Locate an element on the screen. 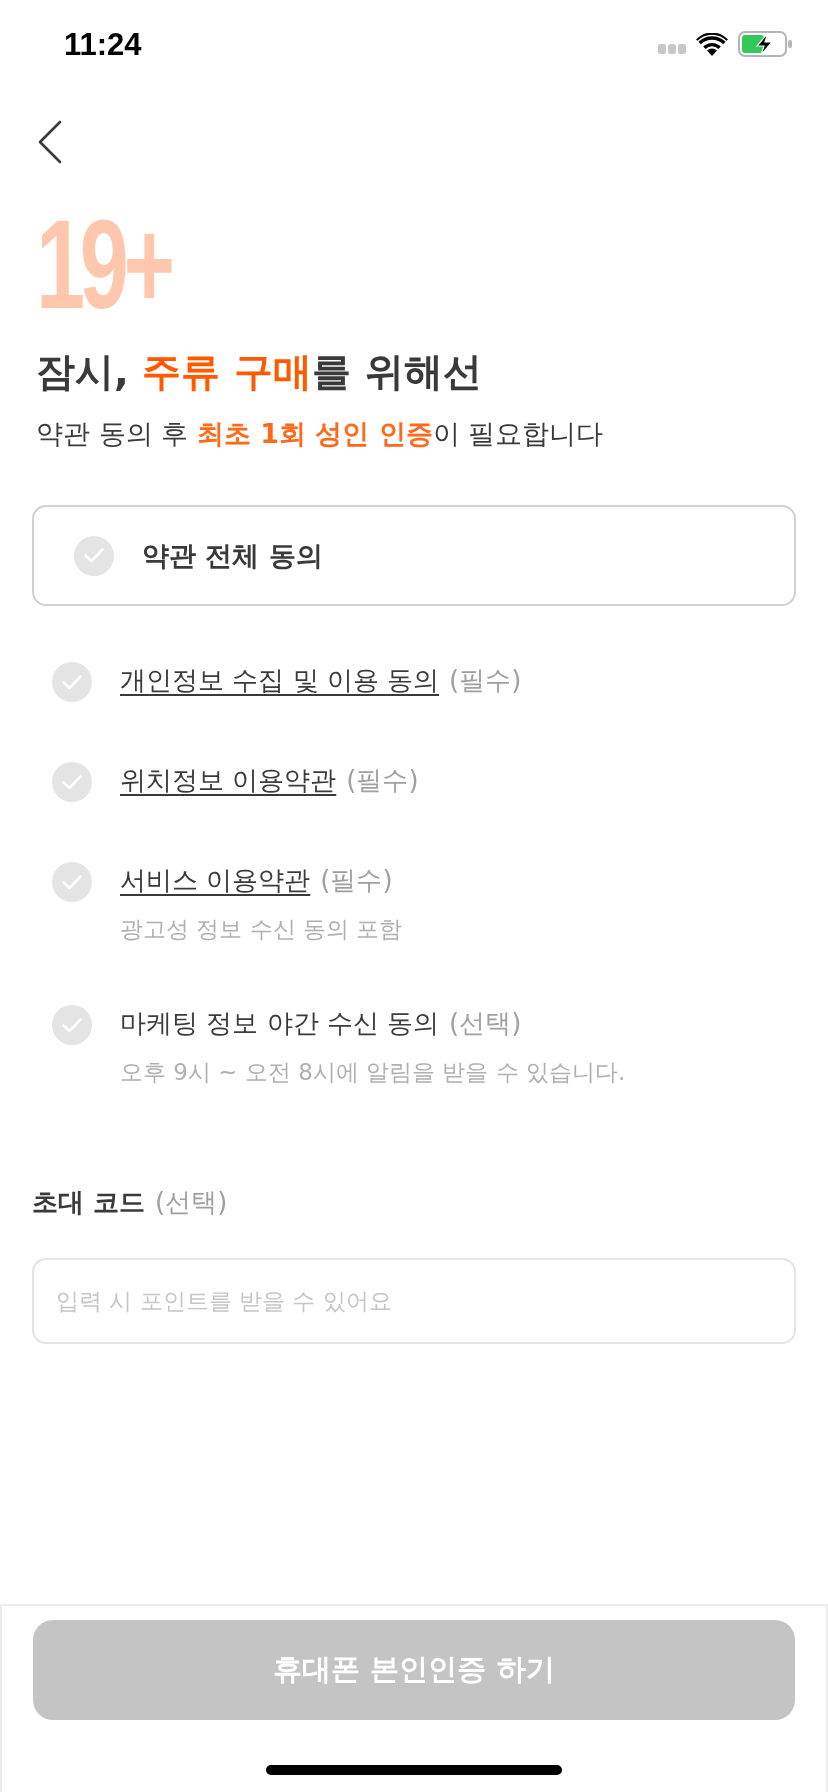 The width and height of the screenshot is (828, 1792). wifi-icon is located at coordinates (712, 44).